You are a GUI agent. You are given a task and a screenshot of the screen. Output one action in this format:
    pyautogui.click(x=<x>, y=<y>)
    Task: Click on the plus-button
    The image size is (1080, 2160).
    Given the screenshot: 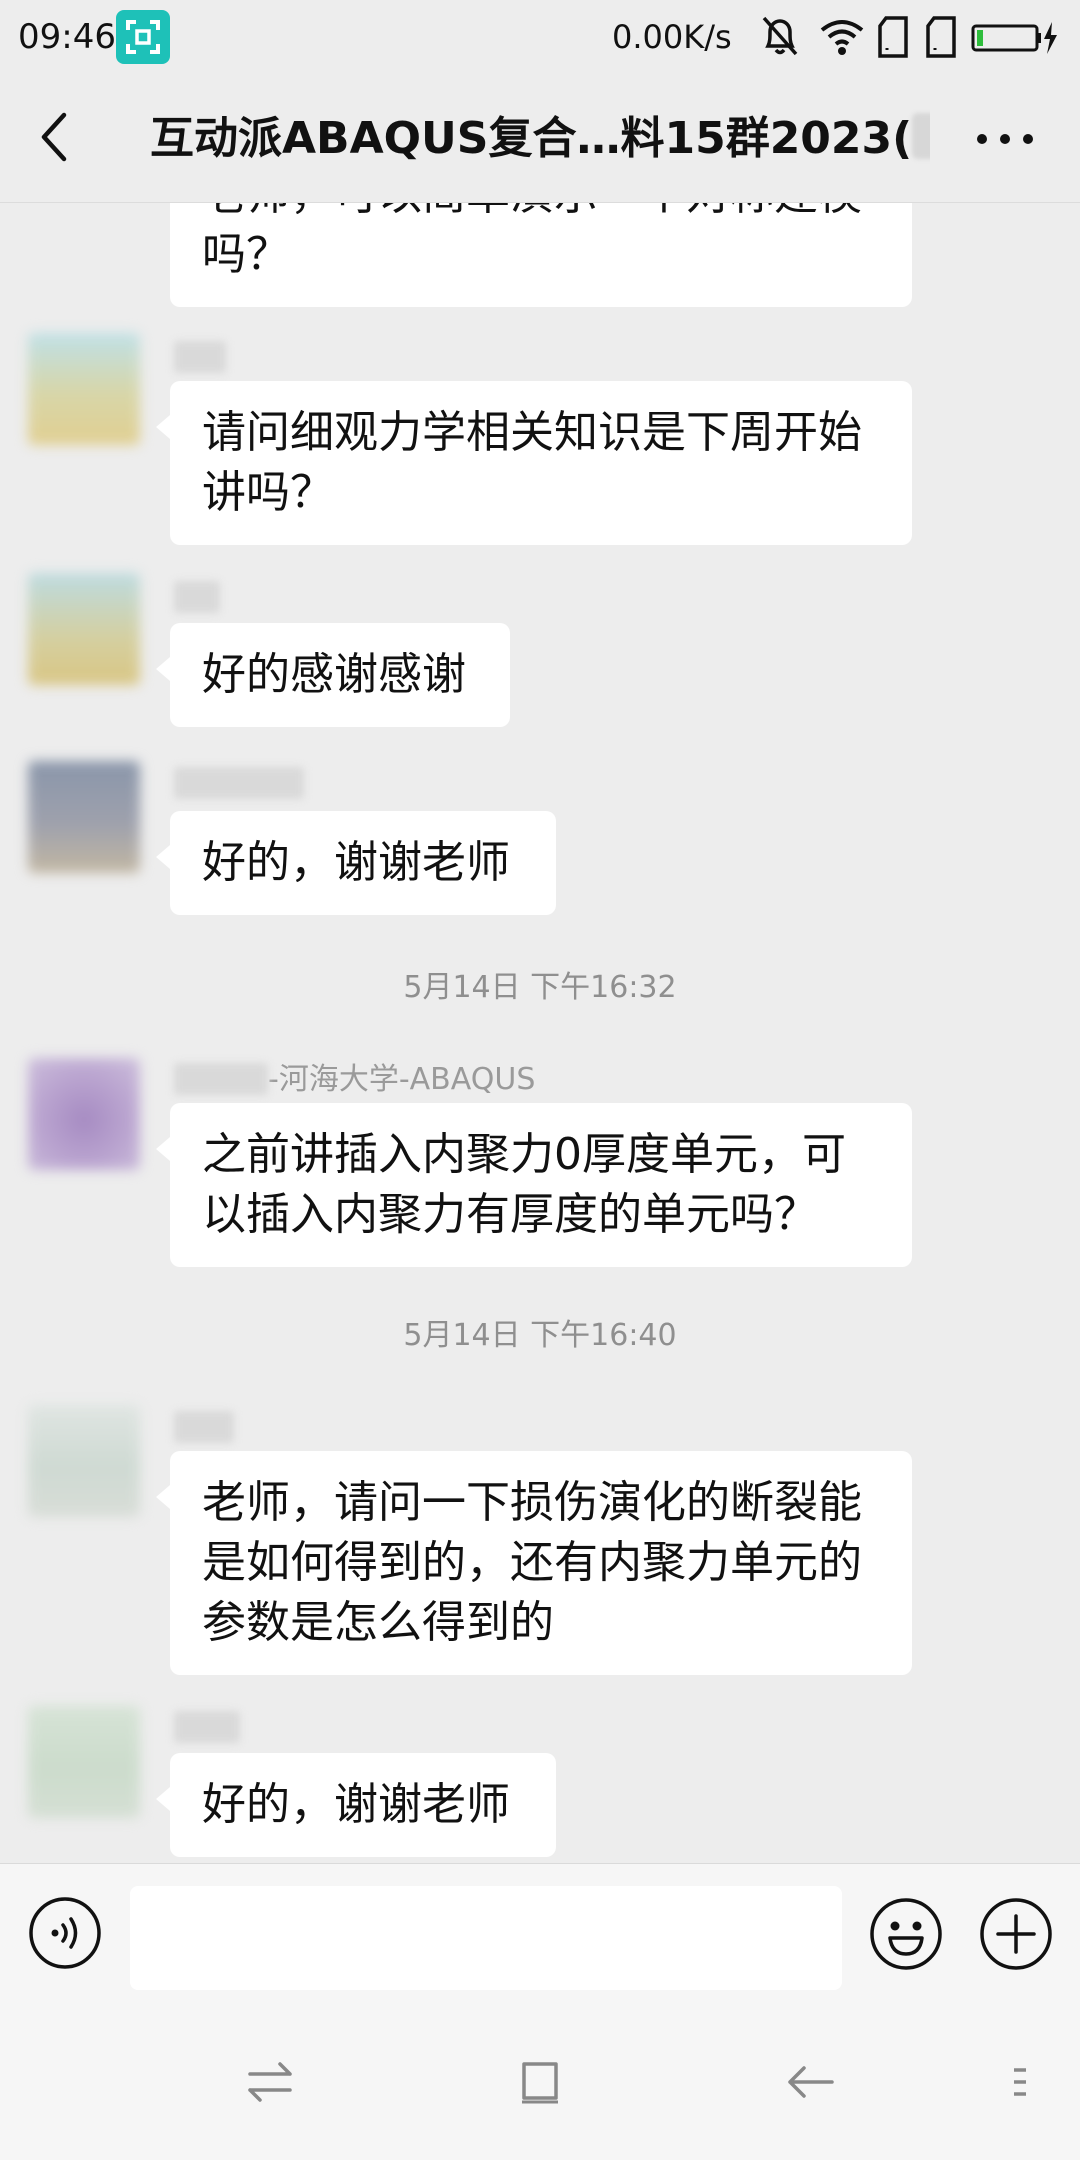 What is the action you would take?
    pyautogui.click(x=1016, y=1934)
    